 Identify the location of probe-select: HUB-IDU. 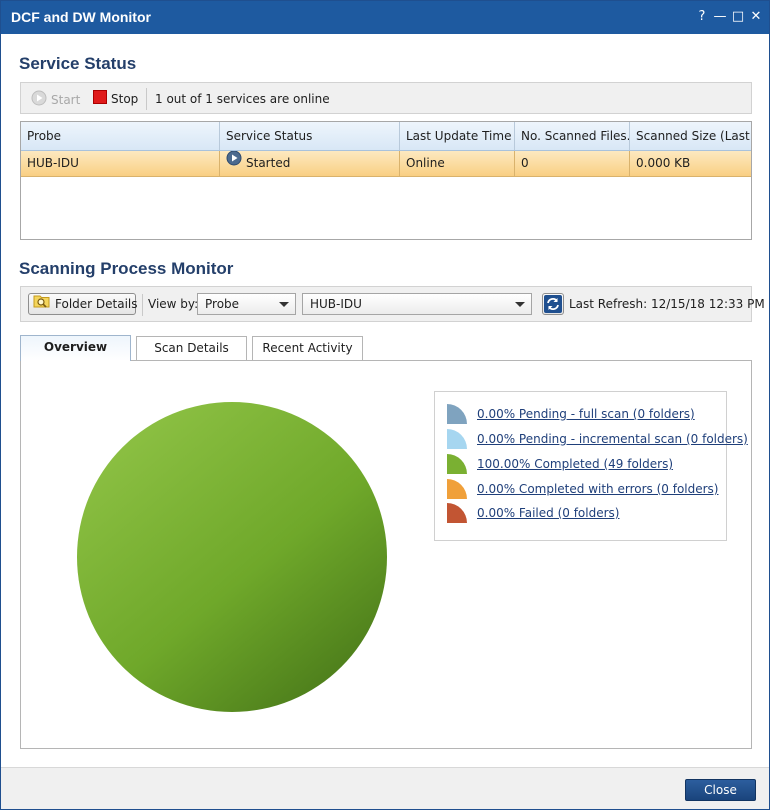
(417, 304).